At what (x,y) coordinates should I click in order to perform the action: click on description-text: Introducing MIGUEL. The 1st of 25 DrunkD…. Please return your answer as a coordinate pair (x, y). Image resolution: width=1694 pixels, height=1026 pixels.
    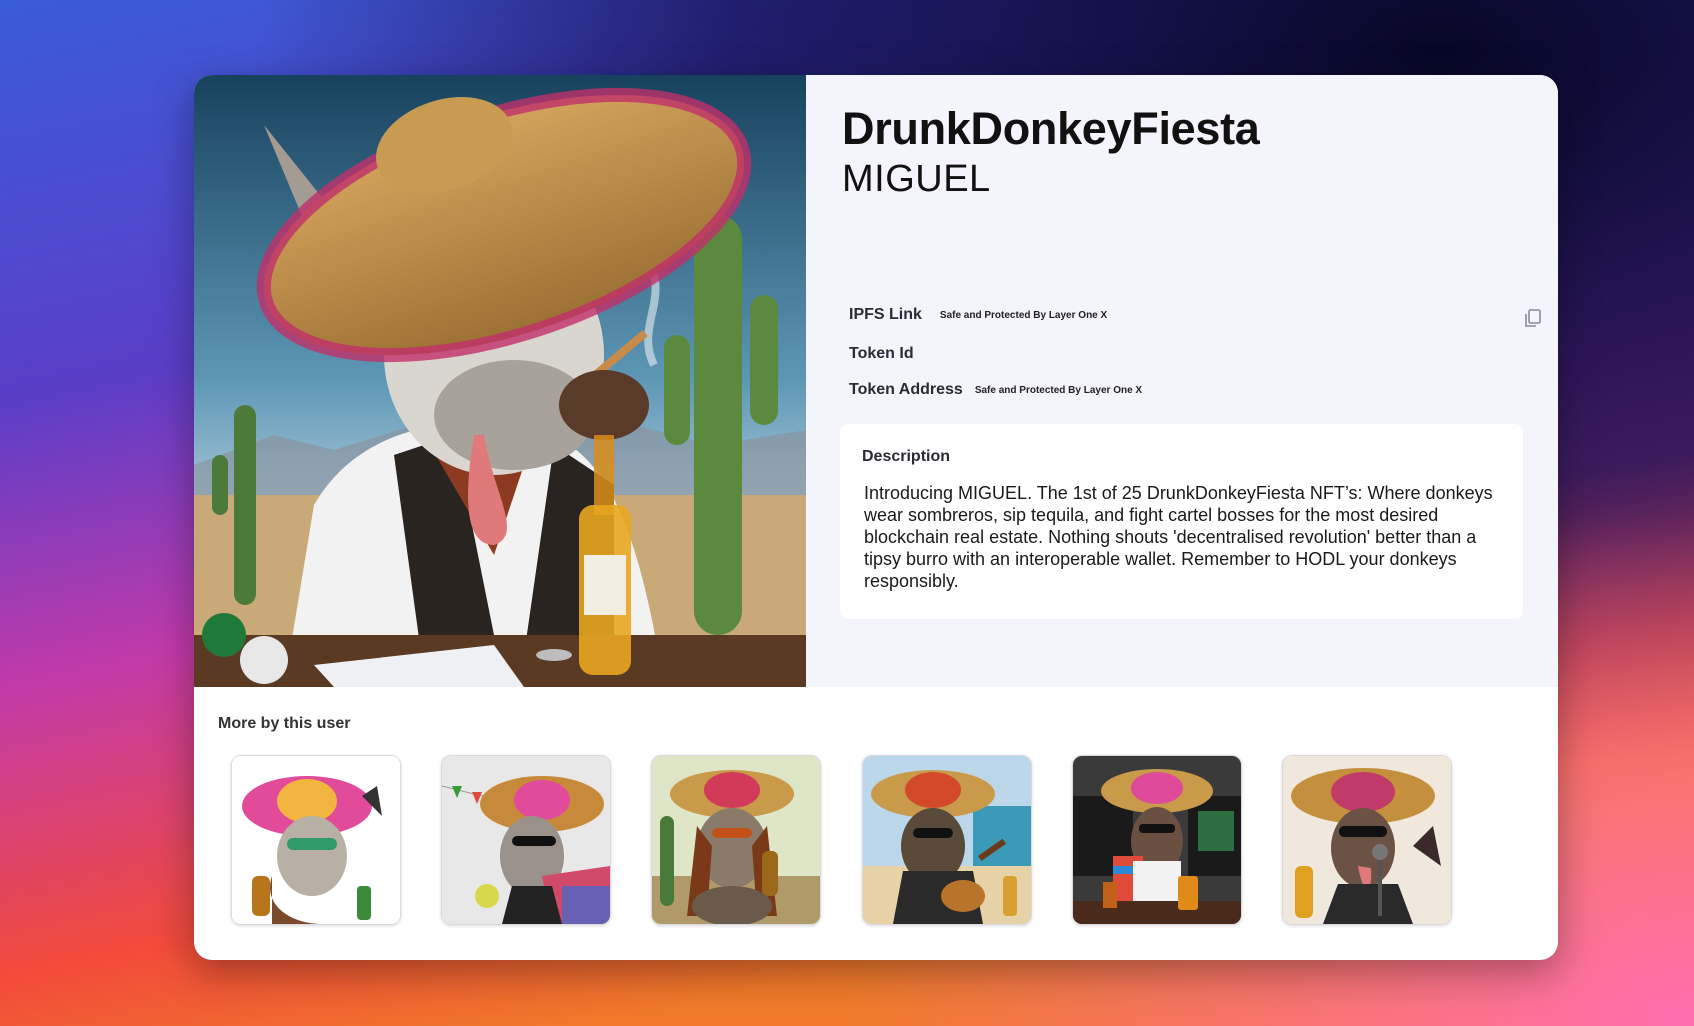
    Looking at the image, I should click on (1178, 537).